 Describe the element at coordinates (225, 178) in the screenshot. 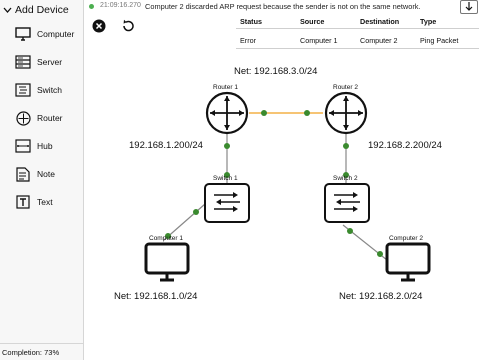

I see `device-label-switch1: Switch 1` at that location.